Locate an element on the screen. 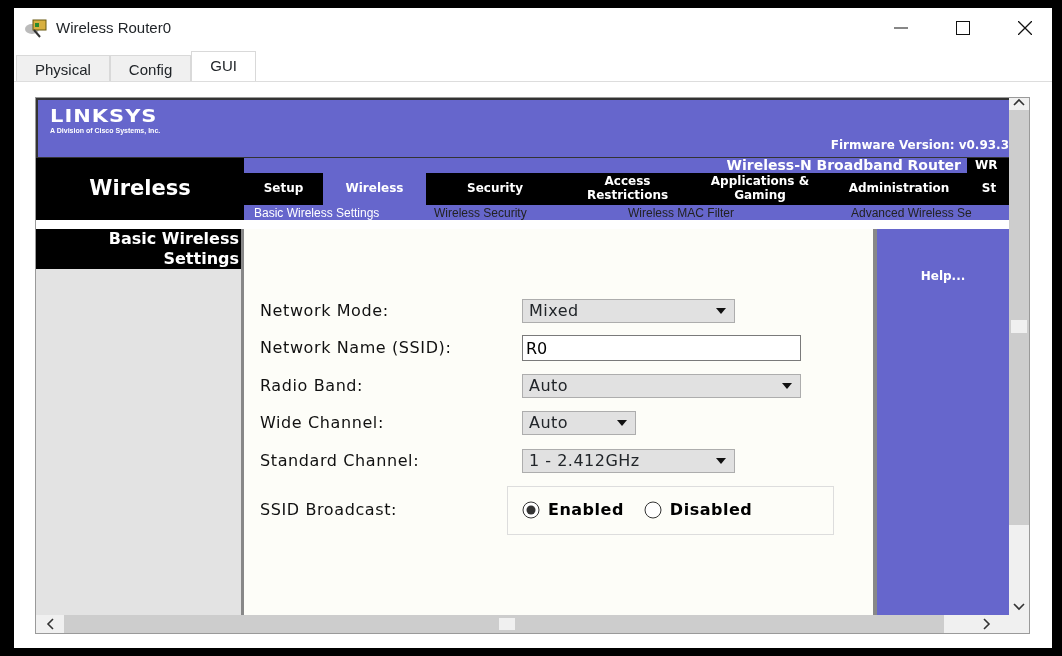 This screenshot has width=1062, height=656. close-icon is located at coordinates (1025, 28).